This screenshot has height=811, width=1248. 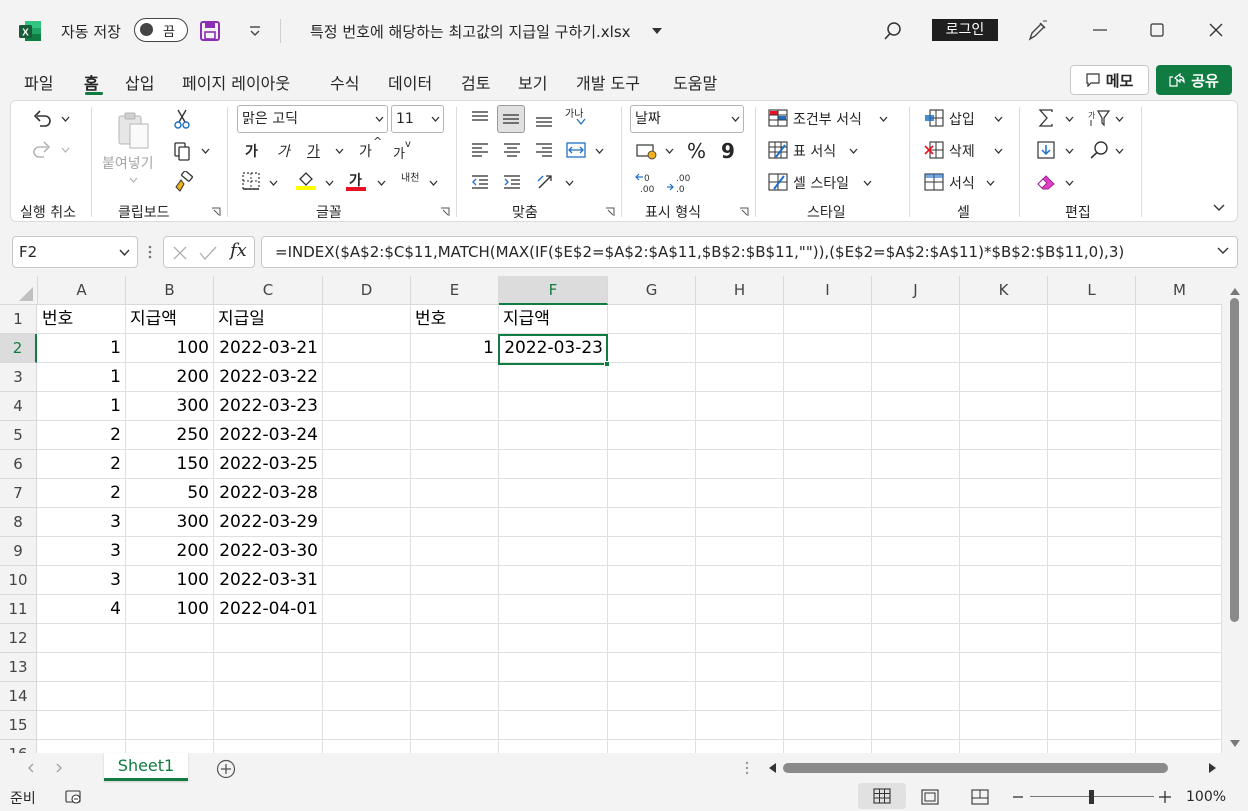 I want to click on row-header-3: 3, so click(x=18, y=377).